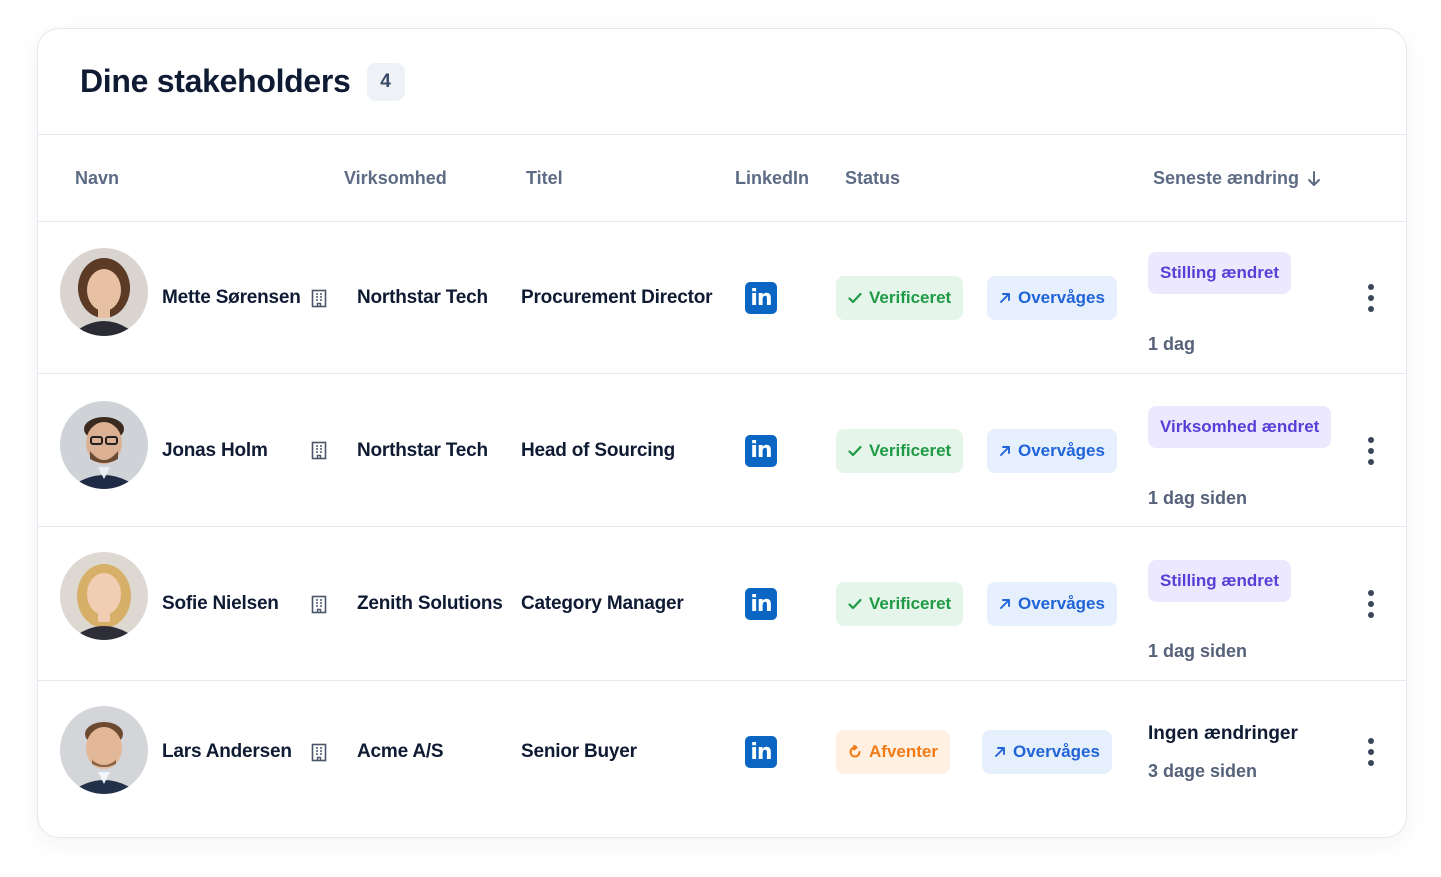 This screenshot has width=1441, height=877. I want to click on refresh-icon, so click(855, 752).